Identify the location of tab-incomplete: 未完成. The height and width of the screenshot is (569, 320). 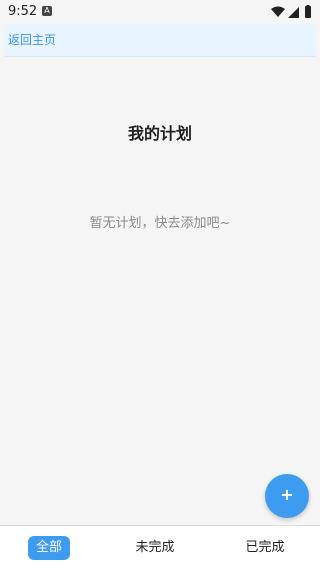
(155, 548).